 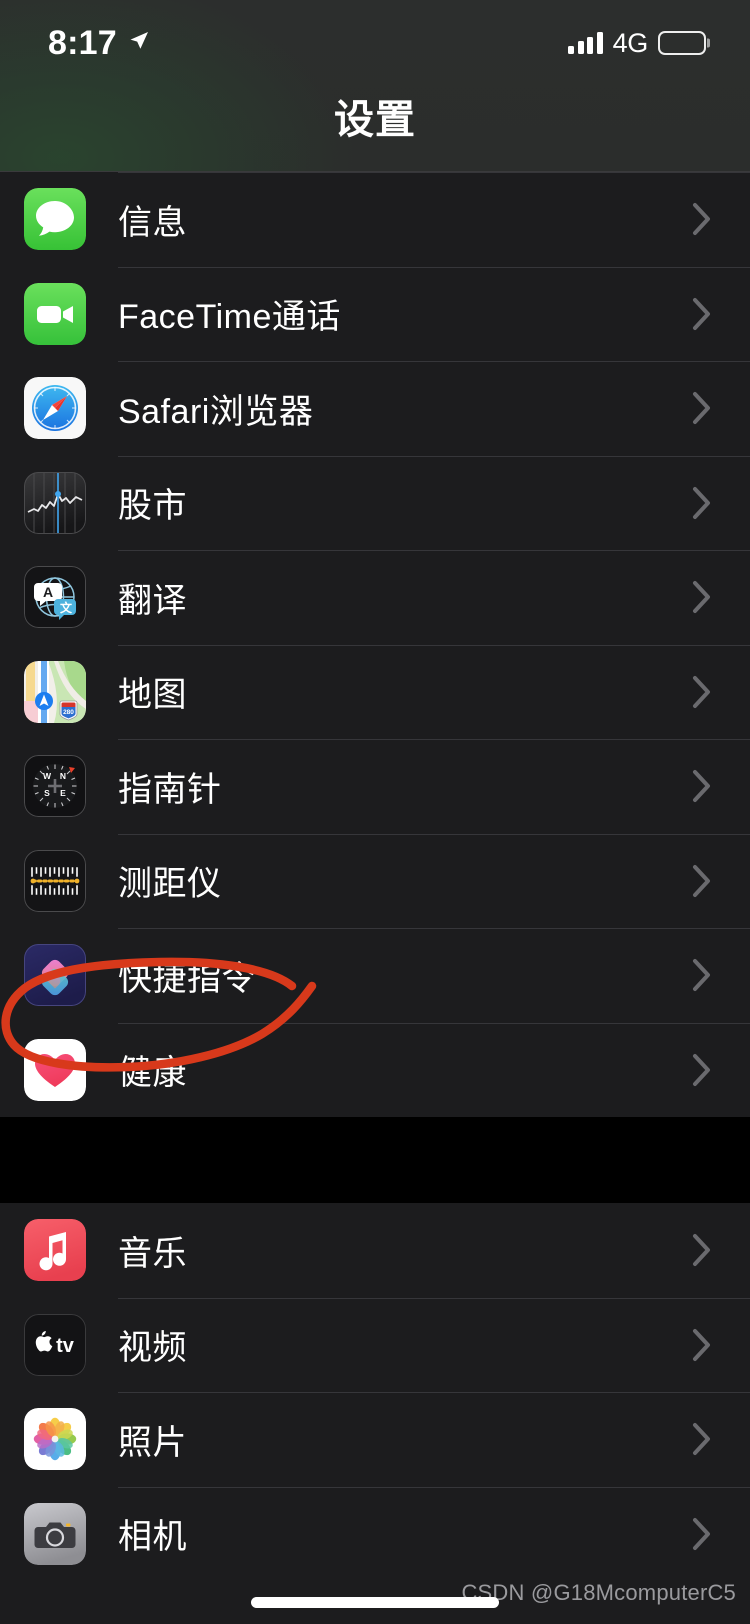 I want to click on status-bar-clock: 8:17, so click(x=82, y=43).